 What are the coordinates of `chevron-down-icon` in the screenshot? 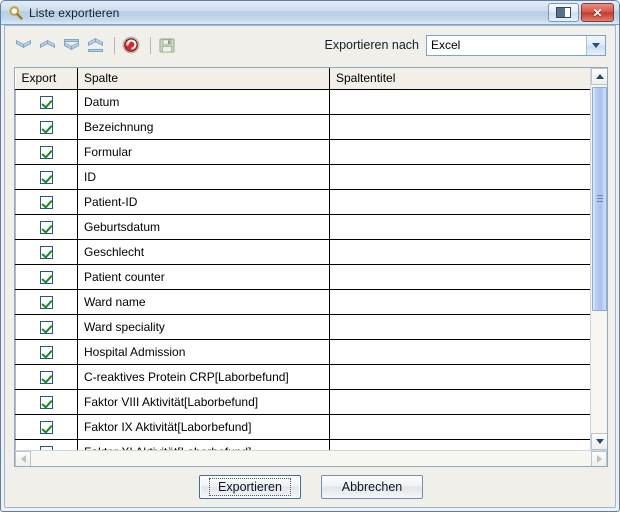 It's located at (595, 45).